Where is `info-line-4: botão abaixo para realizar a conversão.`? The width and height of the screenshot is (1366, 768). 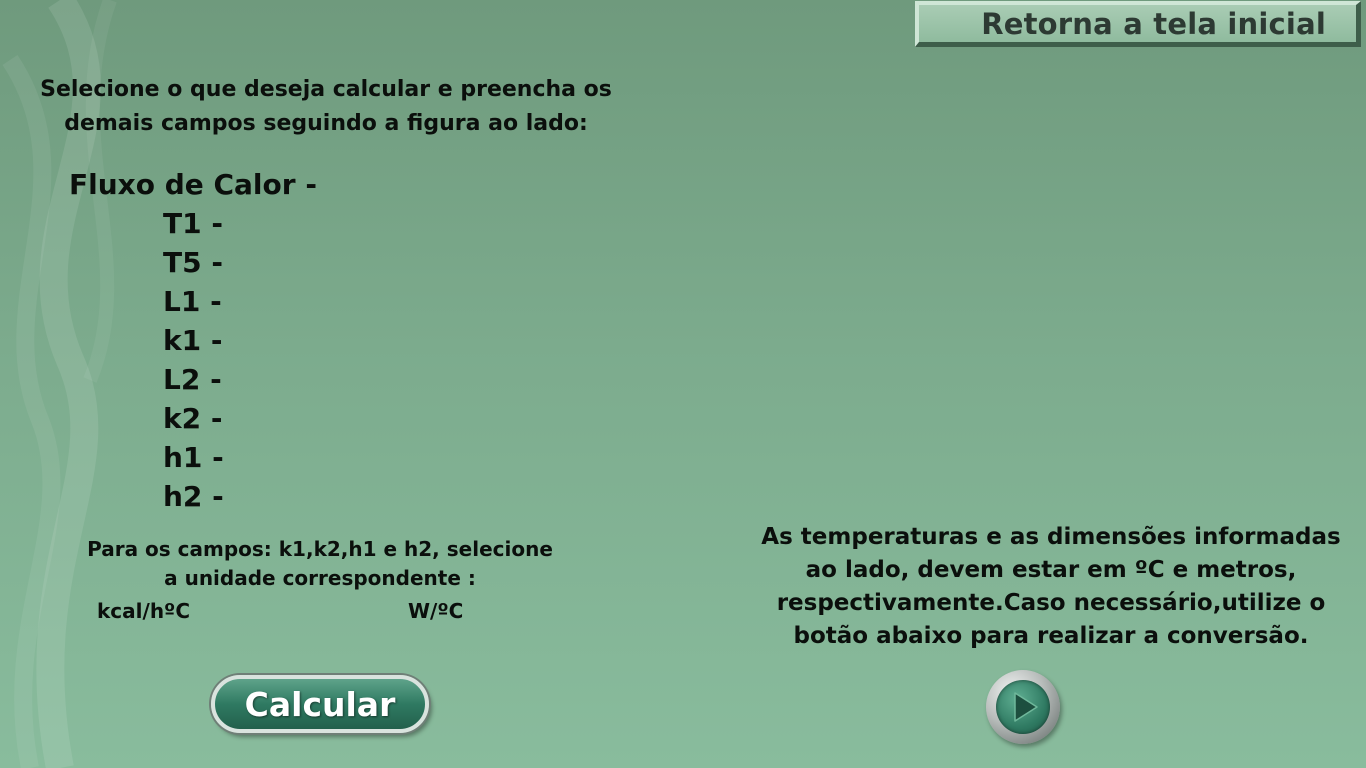 info-line-4: botão abaixo para realizar a conversão. is located at coordinates (1051, 636).